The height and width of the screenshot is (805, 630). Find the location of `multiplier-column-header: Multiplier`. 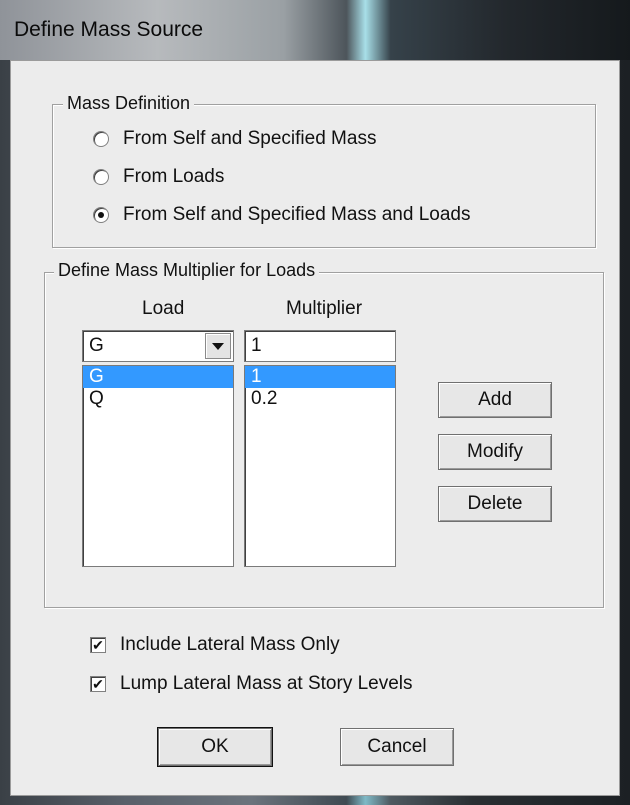

multiplier-column-header: Multiplier is located at coordinates (324, 308).